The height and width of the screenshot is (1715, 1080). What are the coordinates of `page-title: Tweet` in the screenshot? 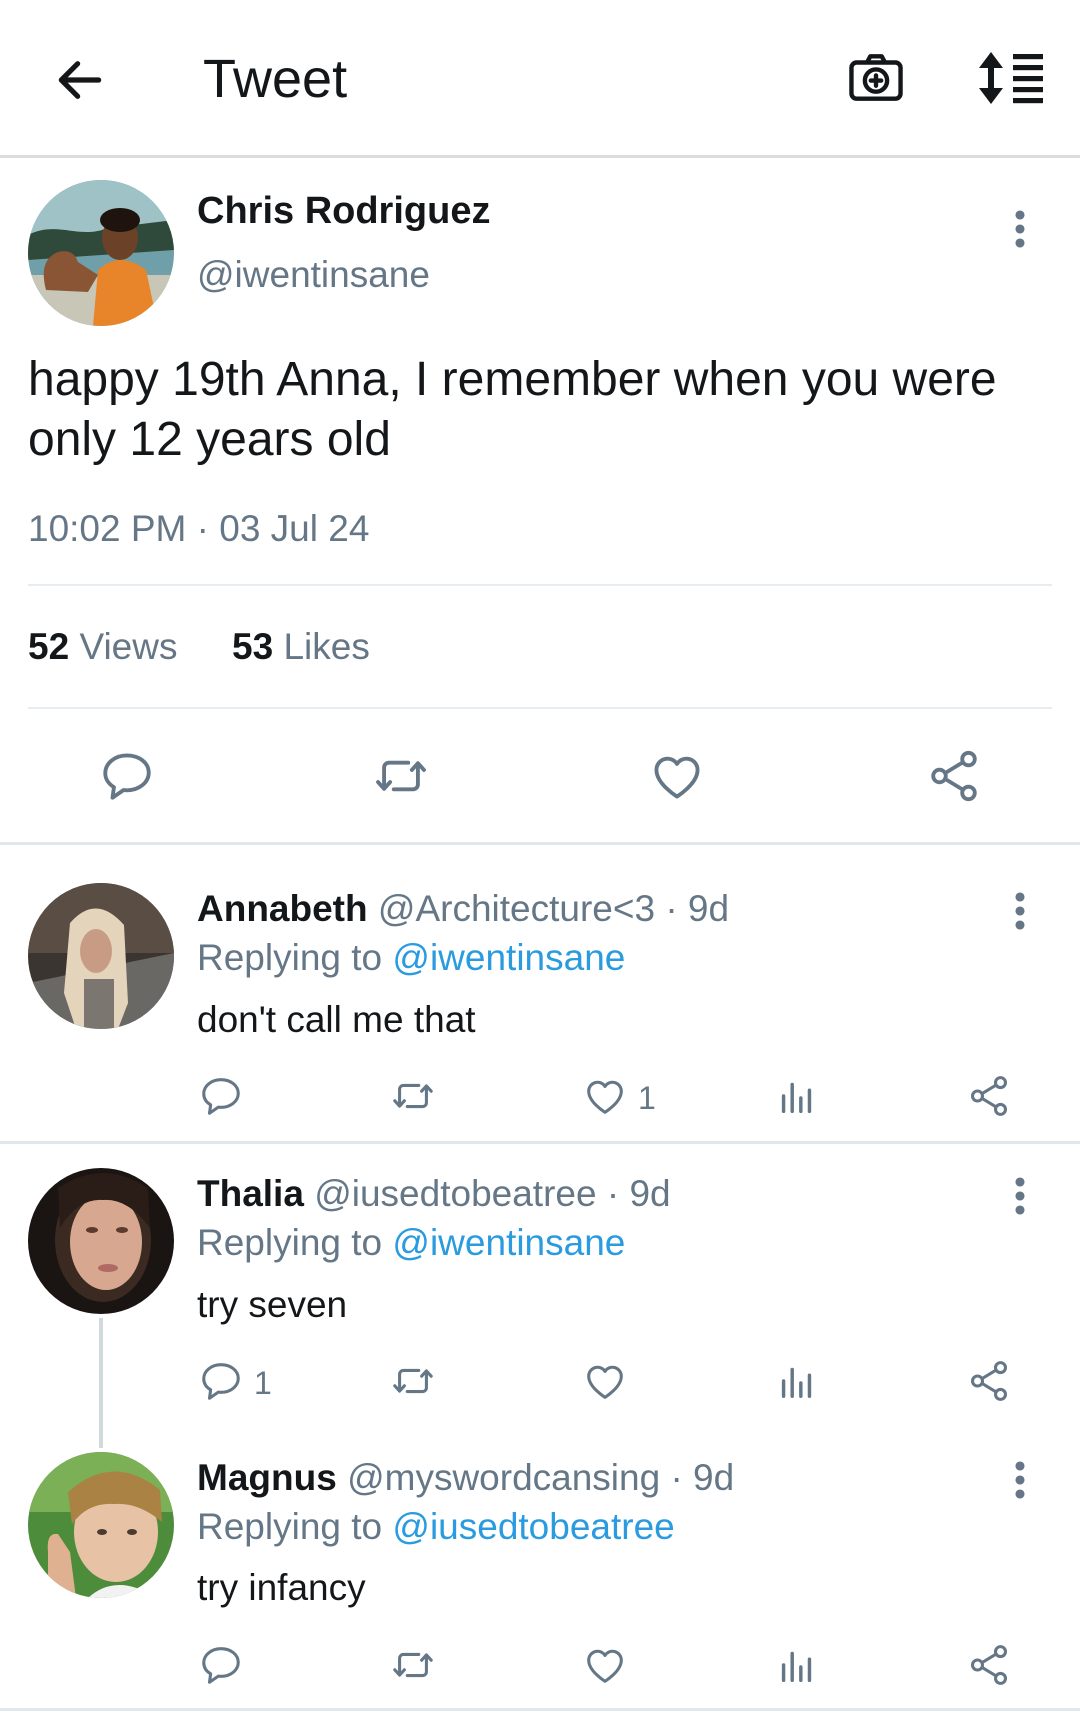 It's located at (275, 79).